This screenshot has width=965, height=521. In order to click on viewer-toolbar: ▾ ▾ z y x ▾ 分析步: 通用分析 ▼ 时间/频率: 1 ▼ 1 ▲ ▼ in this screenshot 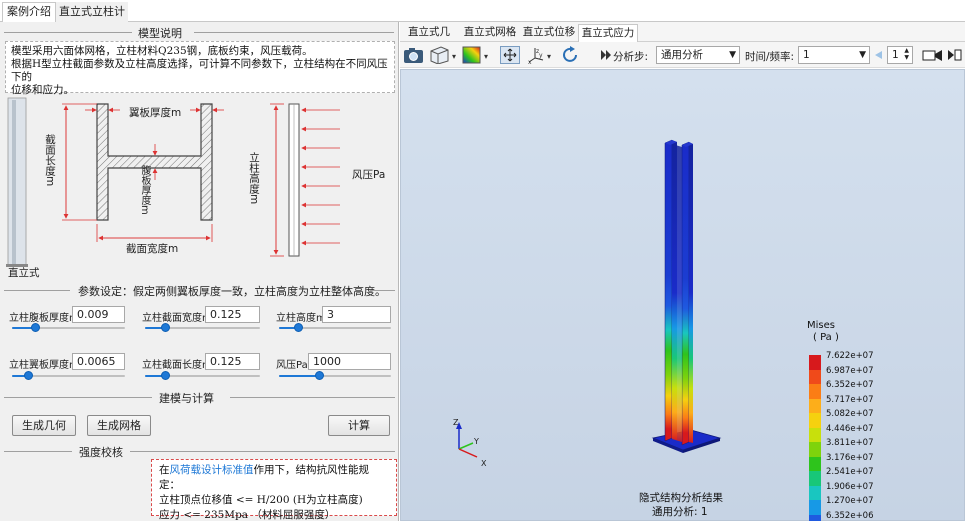, I will do `click(682, 55)`.